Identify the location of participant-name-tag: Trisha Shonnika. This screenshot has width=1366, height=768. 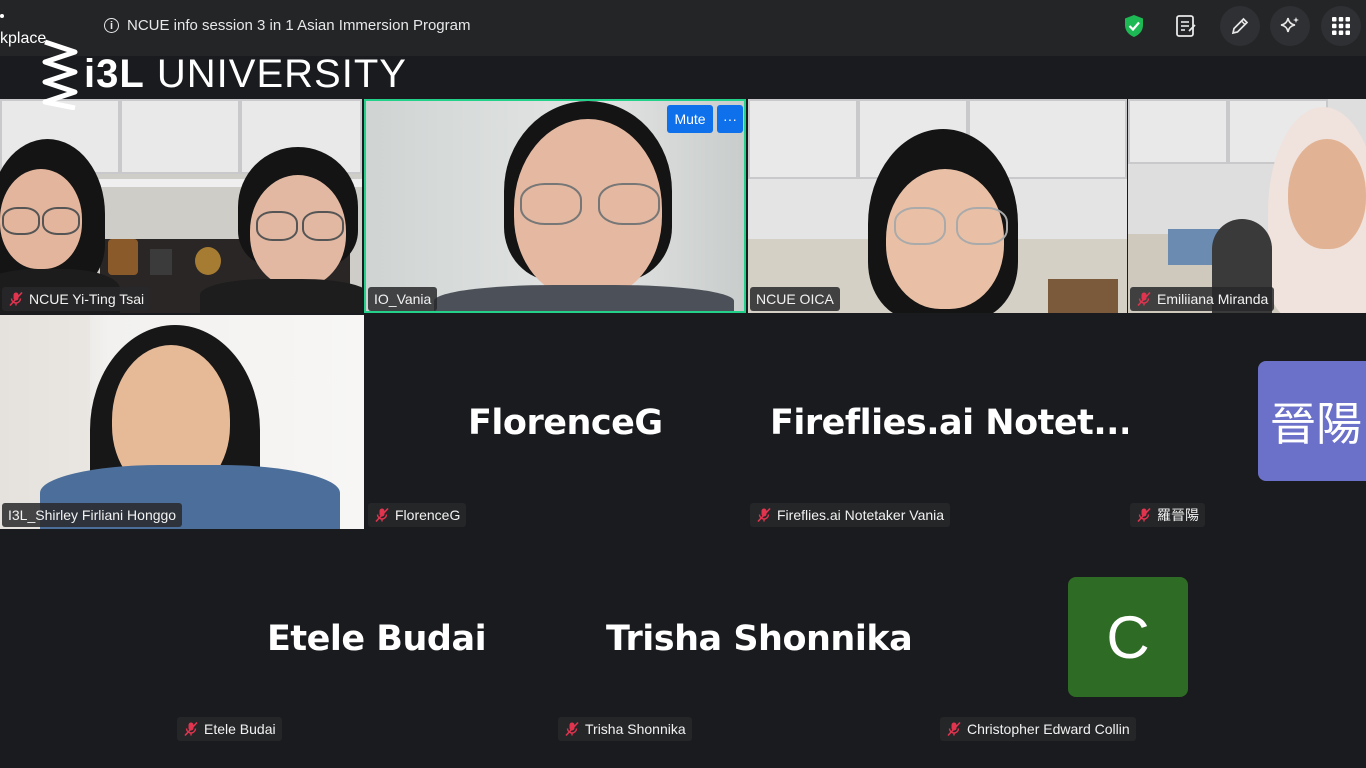
(625, 729).